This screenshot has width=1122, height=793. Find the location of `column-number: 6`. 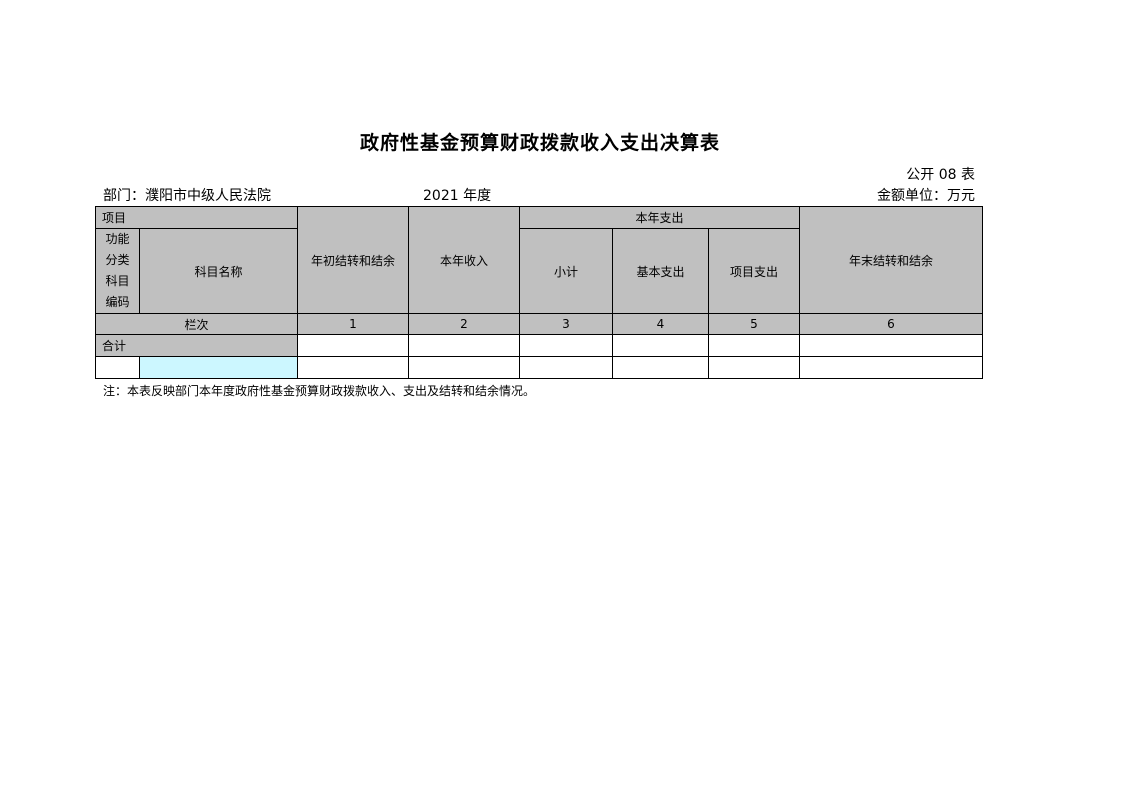

column-number: 6 is located at coordinates (891, 324).